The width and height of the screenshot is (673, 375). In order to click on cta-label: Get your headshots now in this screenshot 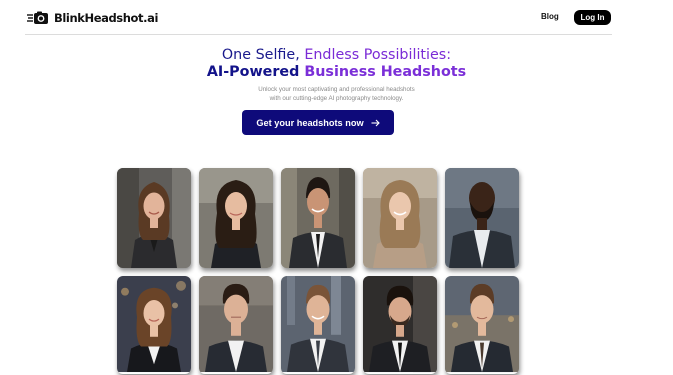, I will do `click(310, 122)`.